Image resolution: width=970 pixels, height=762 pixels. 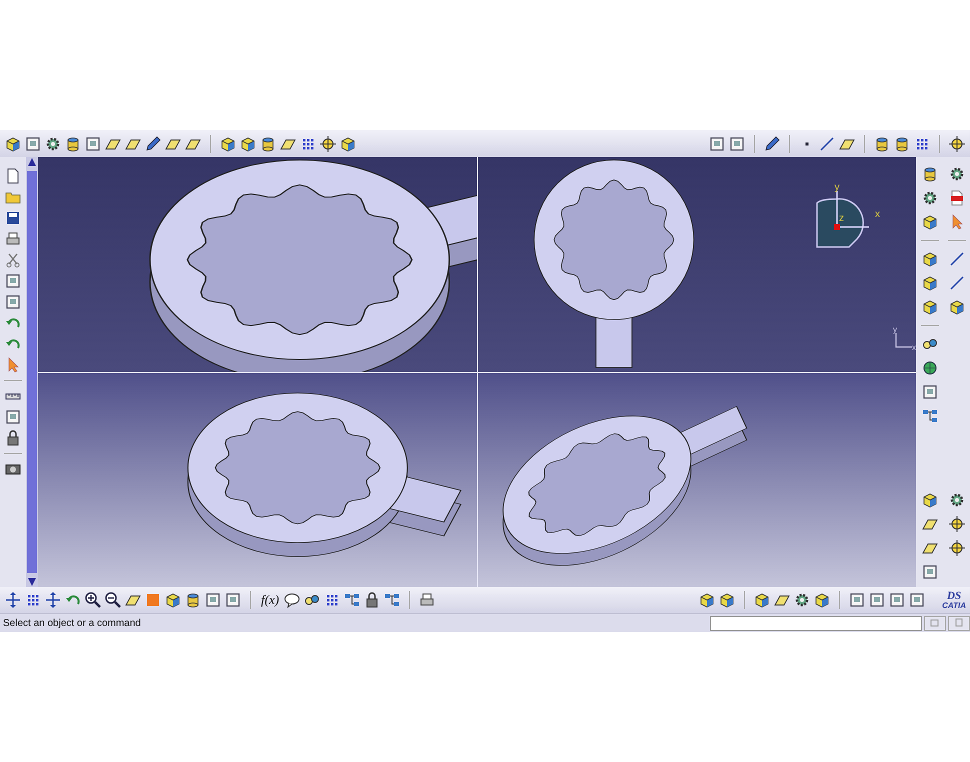 What do you see at coordinates (93, 600) in the screenshot?
I see `zoom-in-icon` at bounding box center [93, 600].